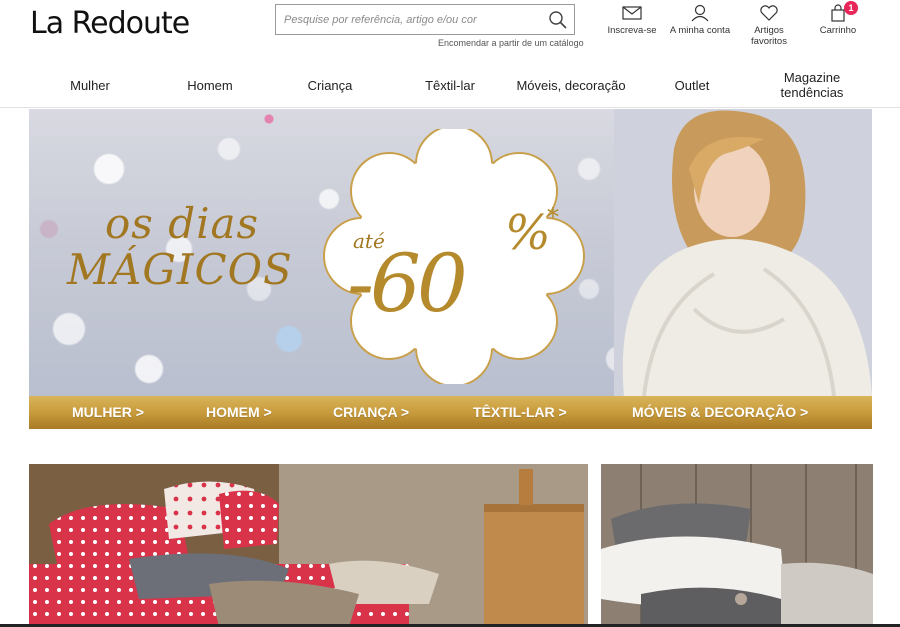 The height and width of the screenshot is (627, 900). Describe the element at coordinates (632, 30) in the screenshot. I see `subscribe-label: Inscreva-se` at that location.